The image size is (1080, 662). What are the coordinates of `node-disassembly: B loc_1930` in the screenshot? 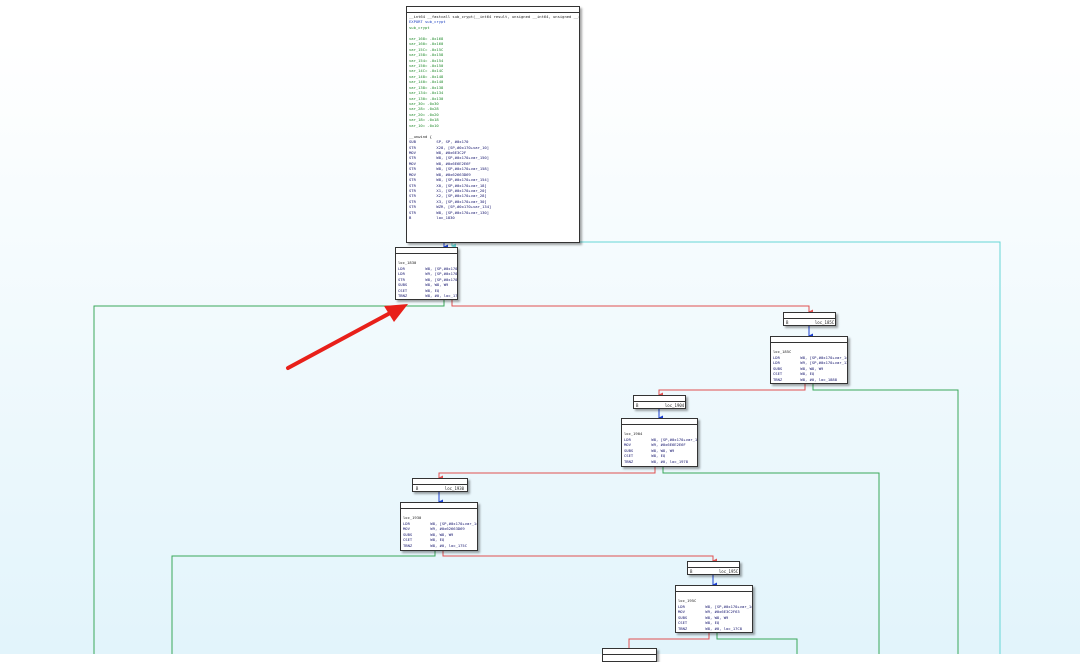 It's located at (440, 488).